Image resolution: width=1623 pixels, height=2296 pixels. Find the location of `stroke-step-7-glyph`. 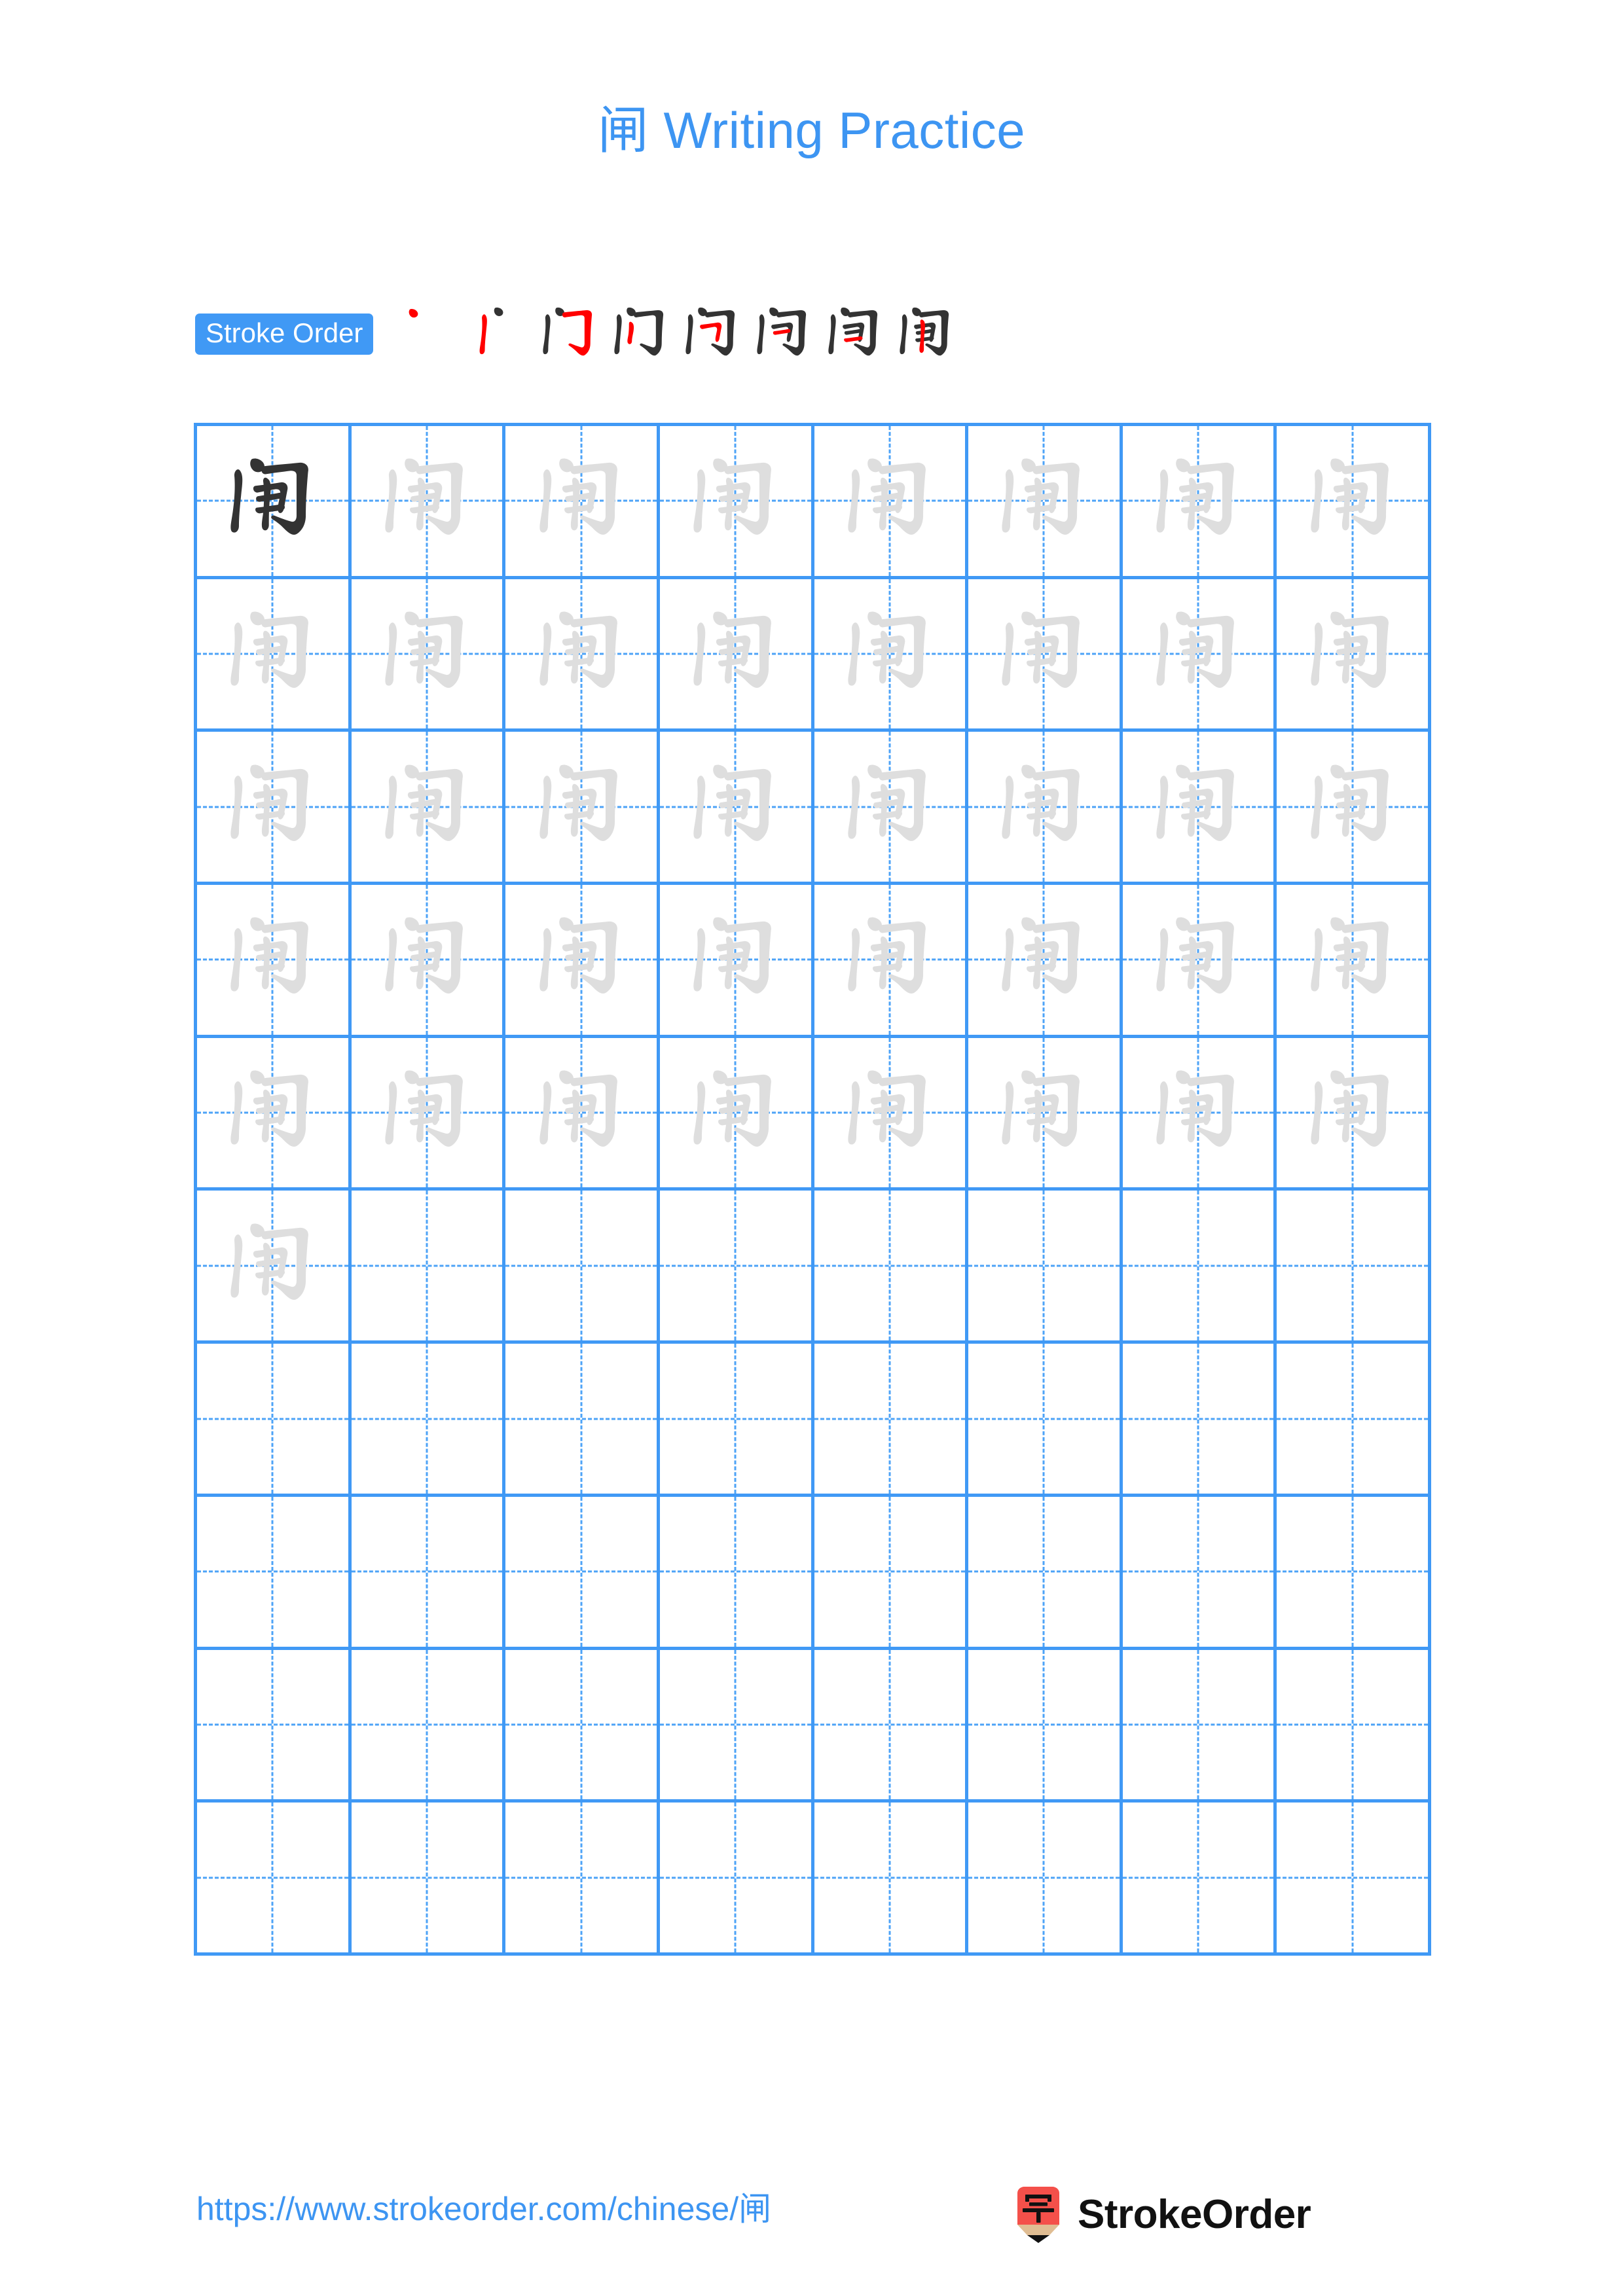

stroke-step-7-glyph is located at coordinates (853, 331).